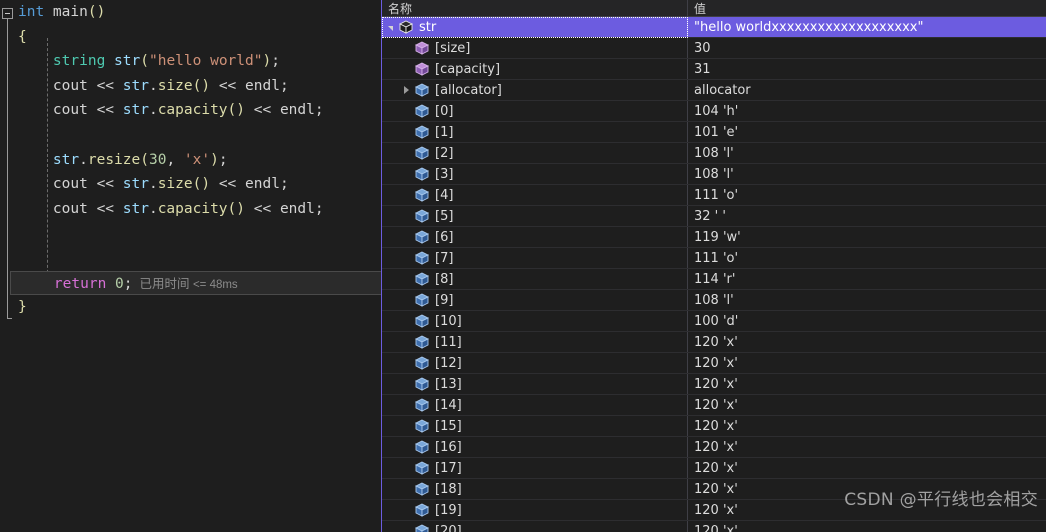  I want to click on watch-row-name-cell: [4], so click(535, 195).